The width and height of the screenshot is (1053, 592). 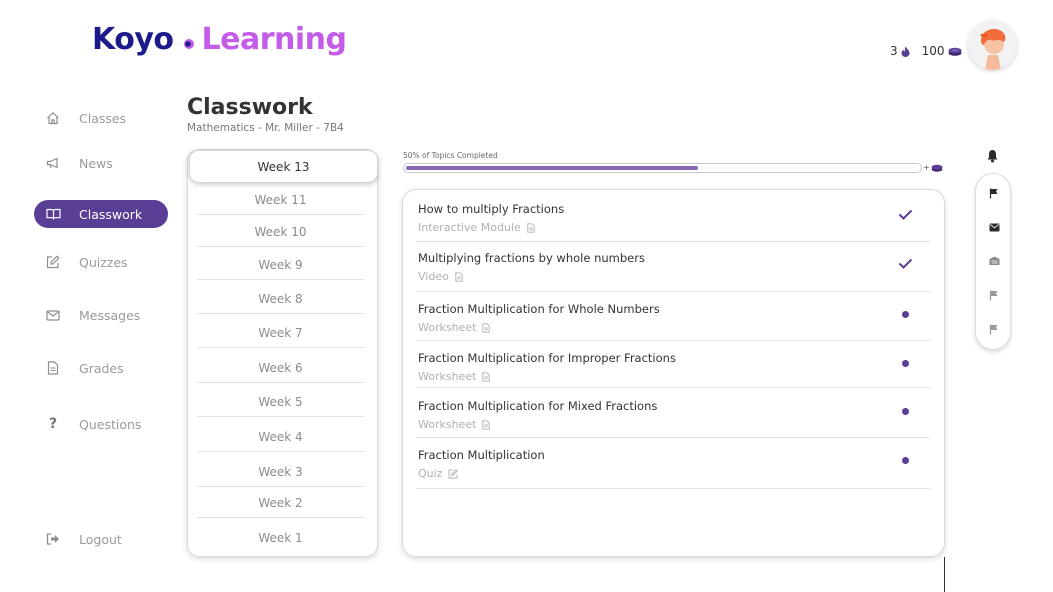 I want to click on user-stats: 3 100, so click(x=932, y=51).